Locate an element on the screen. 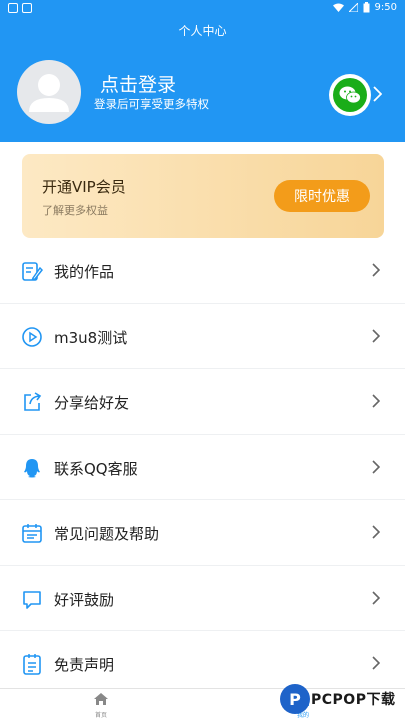  nav-home: 首页 is located at coordinates (101, 705).